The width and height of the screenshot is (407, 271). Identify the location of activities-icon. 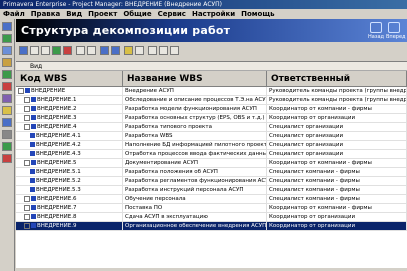
(7, 50).